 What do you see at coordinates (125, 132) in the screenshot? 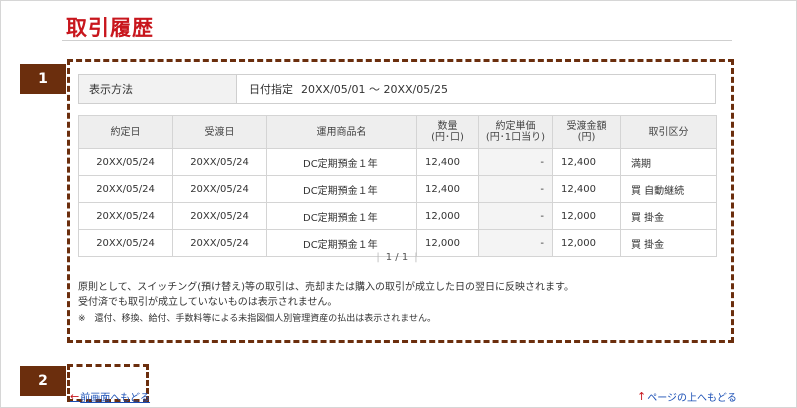
I see `col-header-trade-date: 約定日` at bounding box center [125, 132].